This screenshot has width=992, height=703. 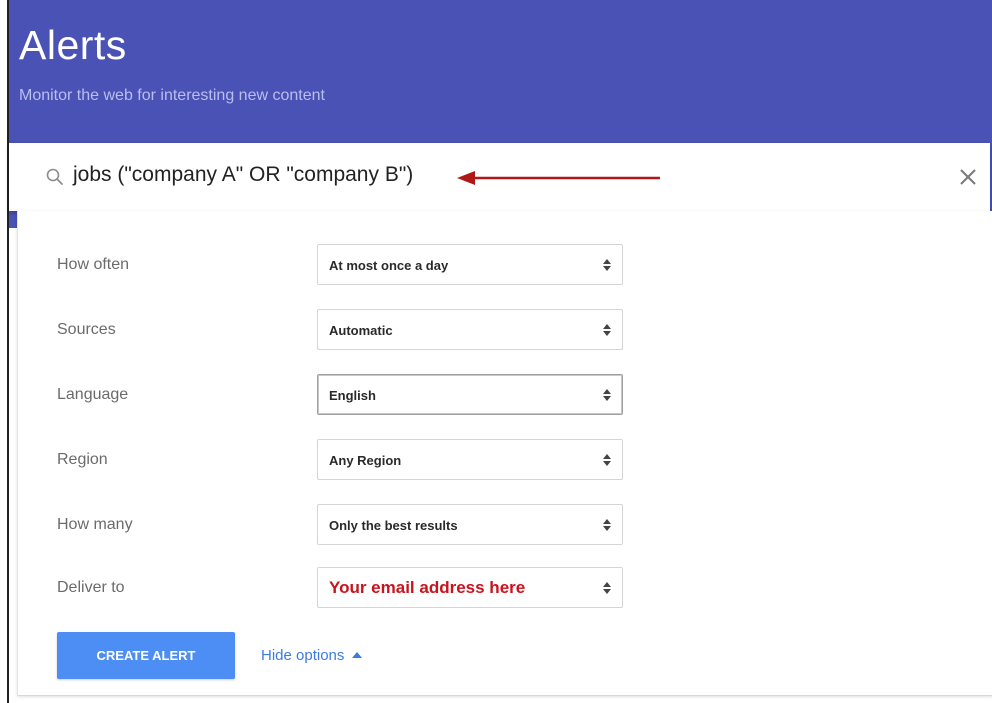 What do you see at coordinates (470, 329) in the screenshot?
I see `sources-select: Automatic` at bounding box center [470, 329].